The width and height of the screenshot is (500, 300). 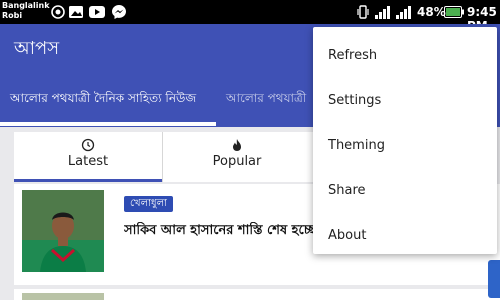 I want to click on category-badge: খেলাধুলা, so click(x=148, y=204).